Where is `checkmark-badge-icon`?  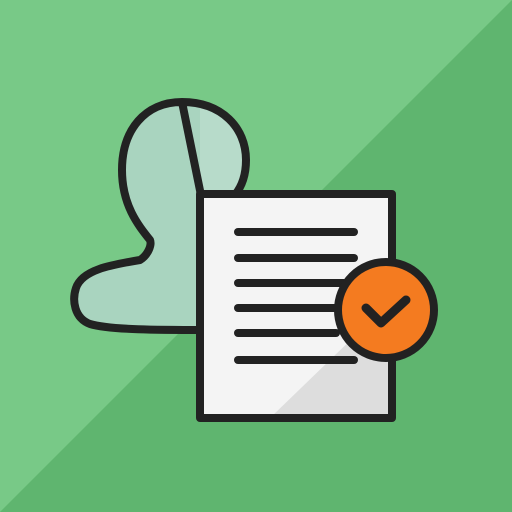
checkmark-badge-icon is located at coordinates (386, 310).